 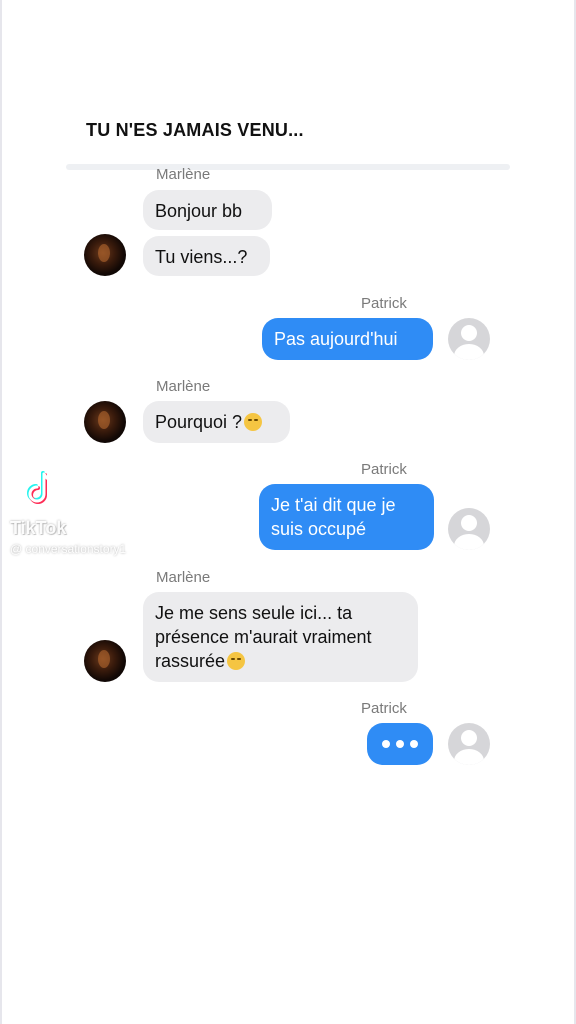 What do you see at coordinates (347, 339) in the screenshot?
I see `message-bubble-outgoing: Pas aujourd'hui` at bounding box center [347, 339].